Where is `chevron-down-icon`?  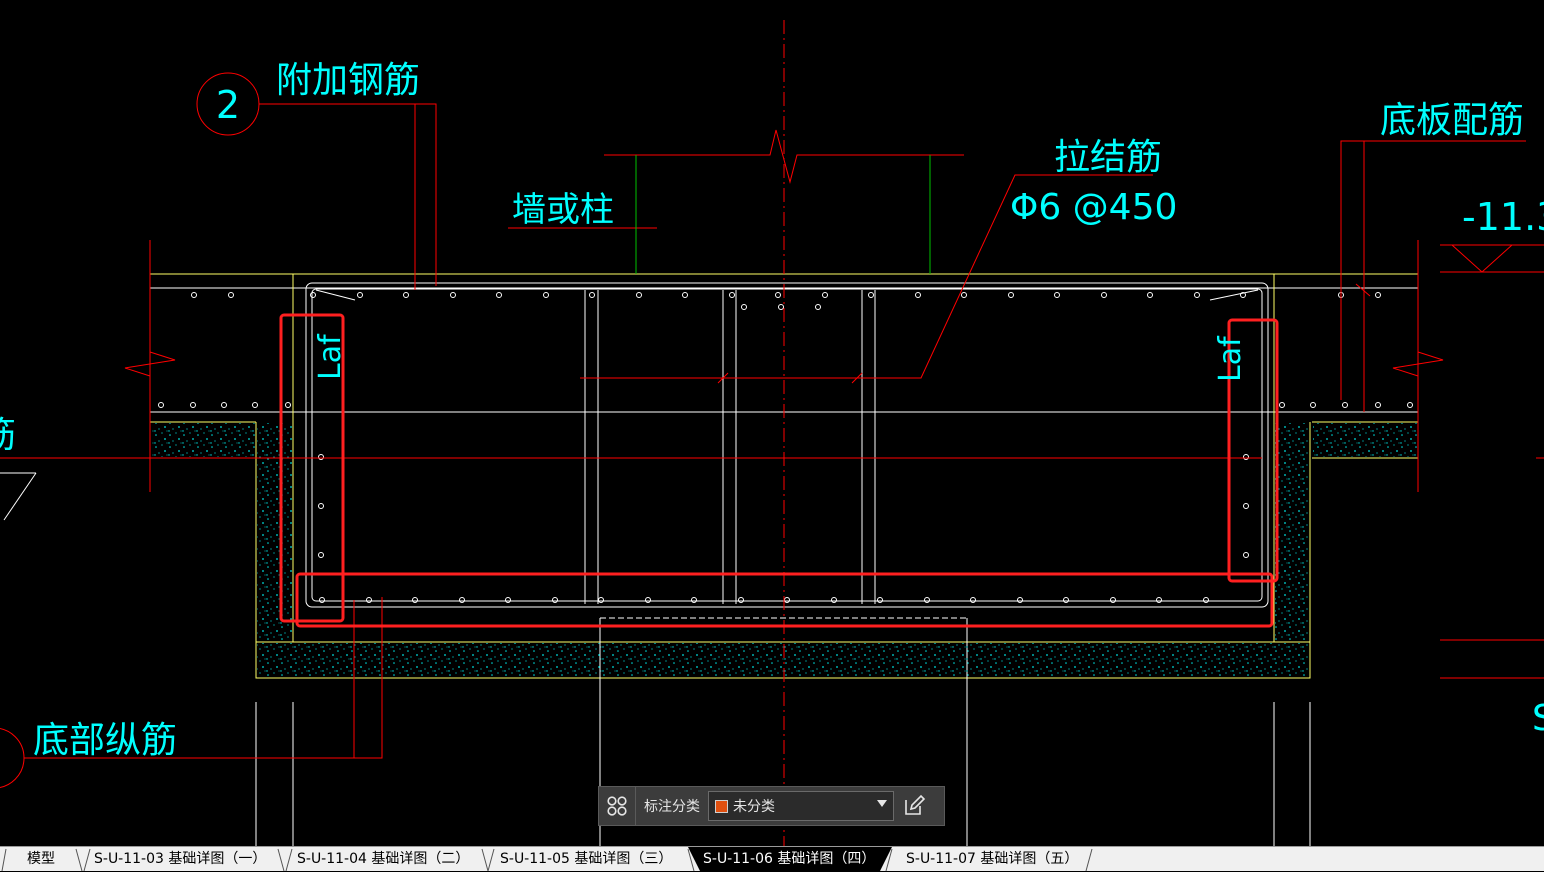
chevron-down-icon is located at coordinates (882, 803).